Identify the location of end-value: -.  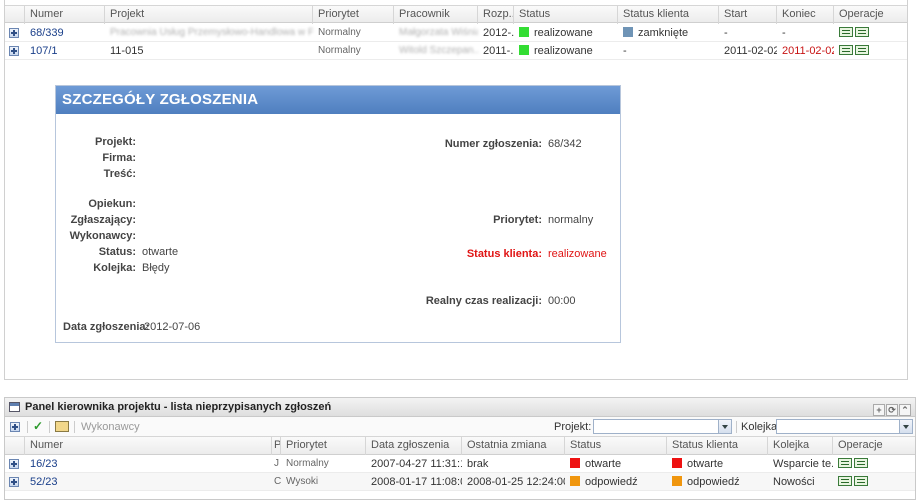
(784, 33).